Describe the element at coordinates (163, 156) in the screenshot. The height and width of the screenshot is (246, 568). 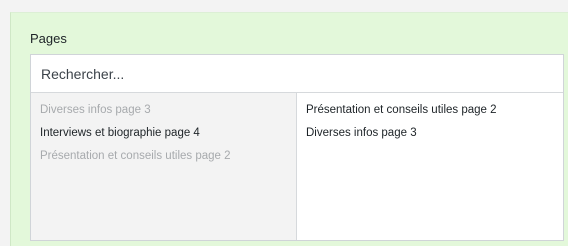
I see `available-page-item: Présentation et conseils utiles page 2` at that location.